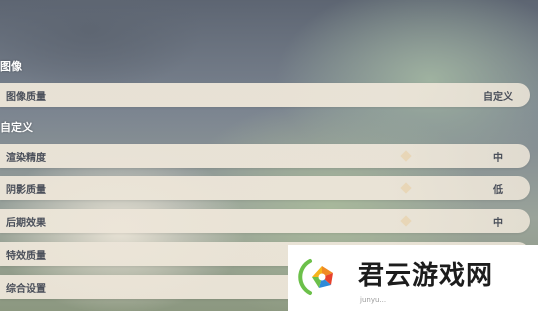 The image size is (538, 311). What do you see at coordinates (16, 127) in the screenshot?
I see `section-title-custom: 自定义` at bounding box center [16, 127].